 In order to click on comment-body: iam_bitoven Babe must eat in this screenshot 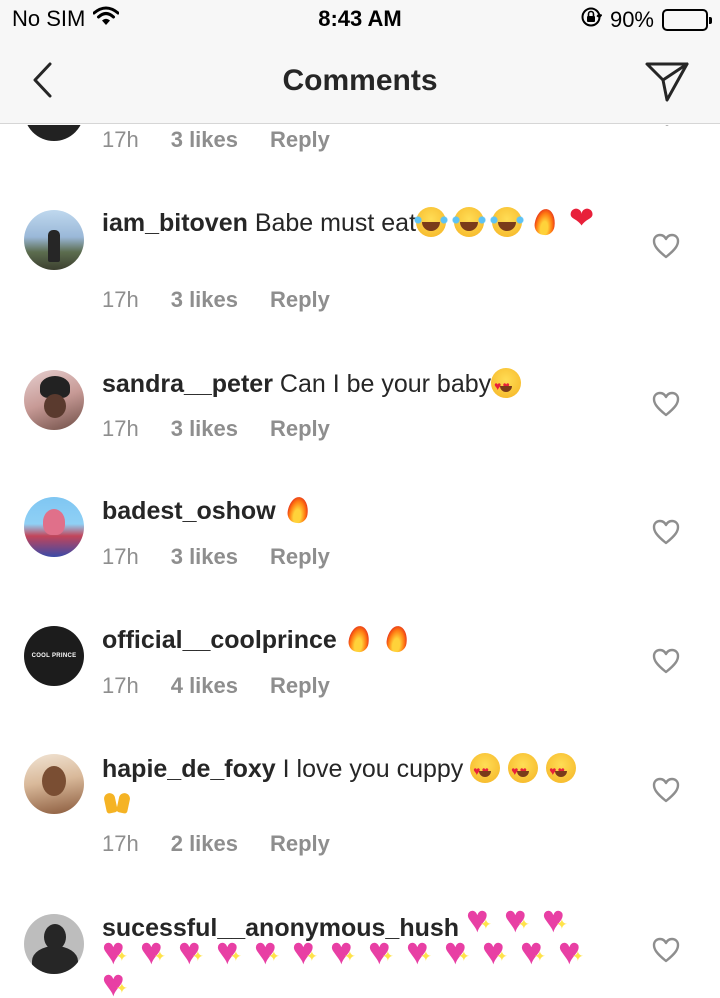, I will do `click(357, 221)`.